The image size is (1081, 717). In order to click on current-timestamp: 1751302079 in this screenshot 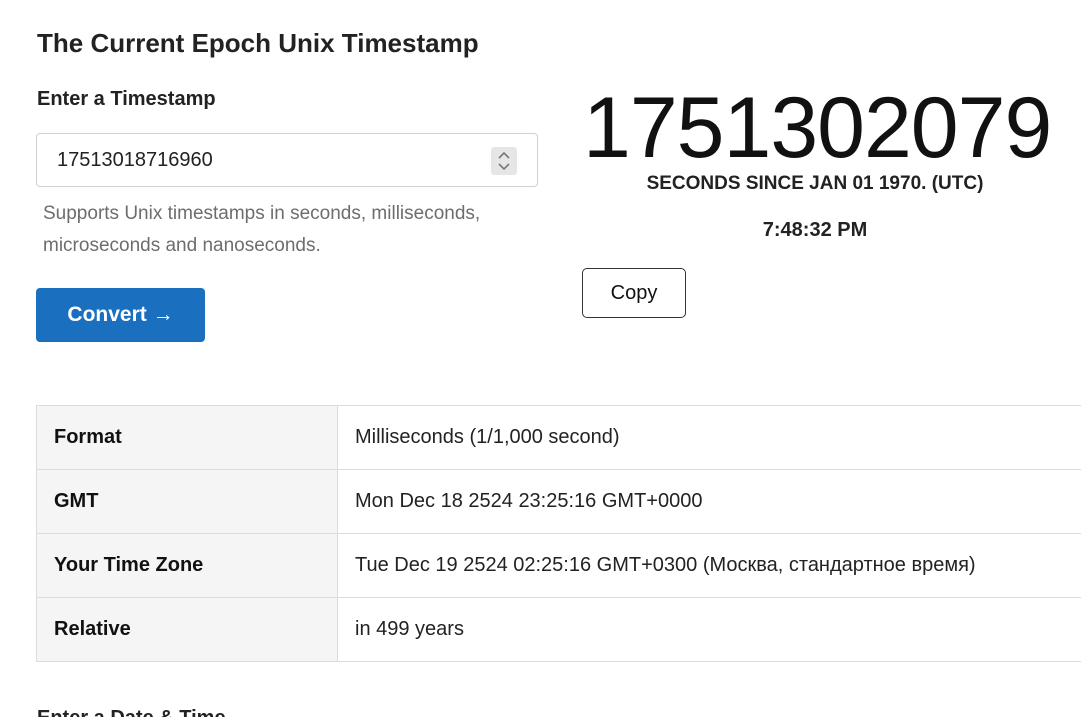, I will do `click(817, 128)`.